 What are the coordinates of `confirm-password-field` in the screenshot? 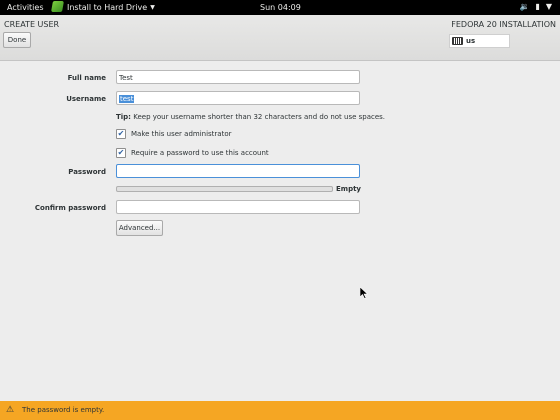 It's located at (238, 207).